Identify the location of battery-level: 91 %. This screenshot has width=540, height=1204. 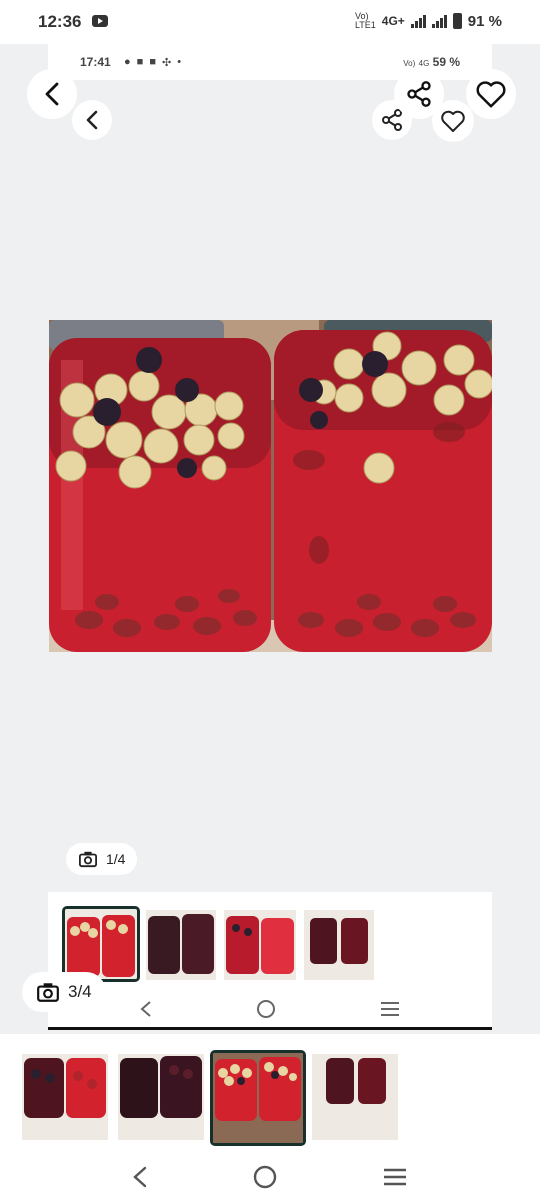
(484, 21).